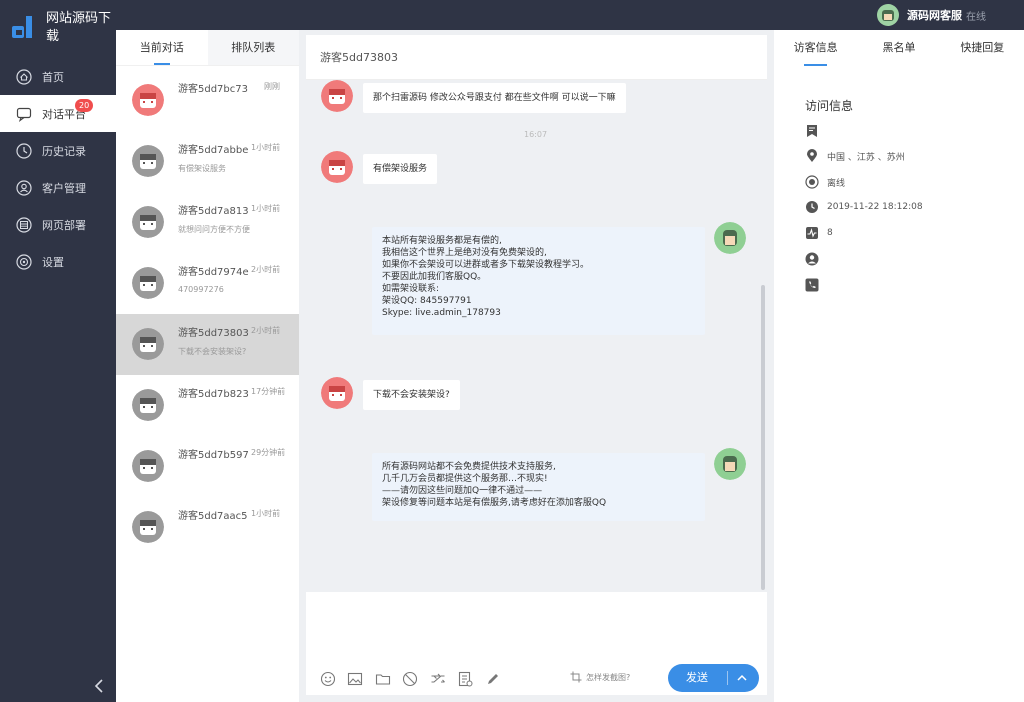 This screenshot has width=1024, height=702. Describe the element at coordinates (730, 464) in the screenshot. I see `agent-avatar-icon` at that location.